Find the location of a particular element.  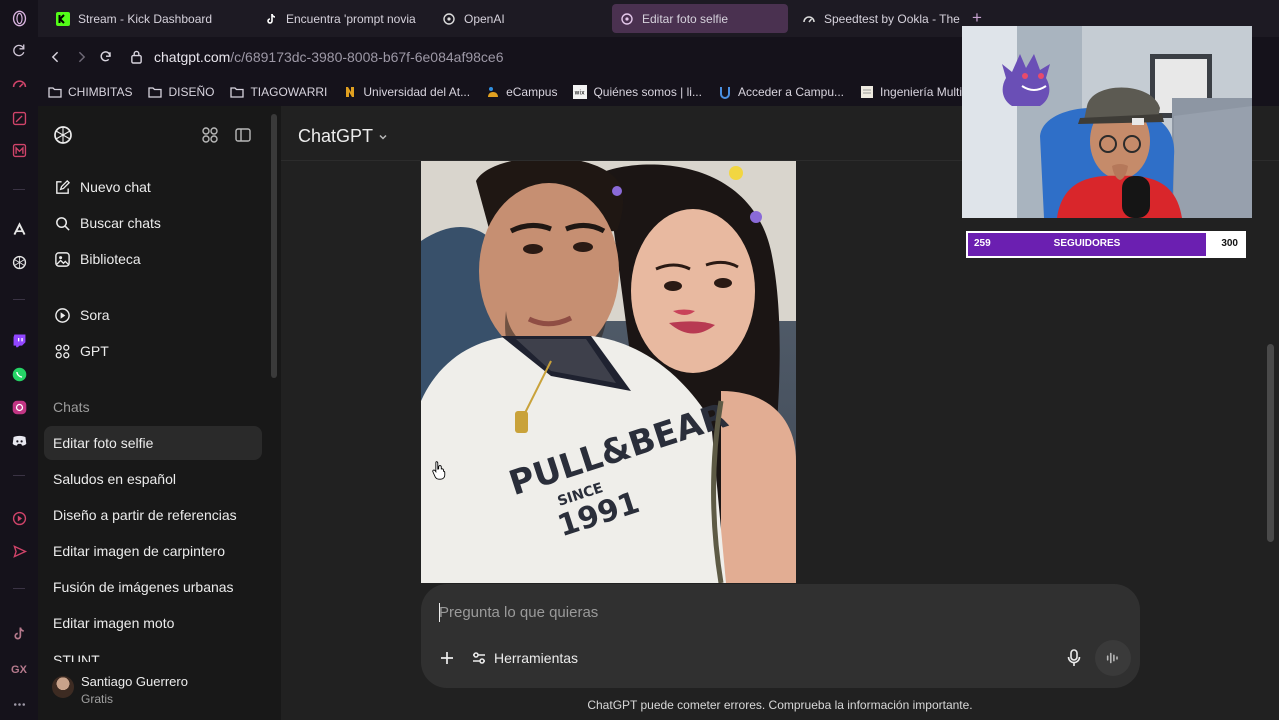

opera-logo-icon is located at coordinates (19, 18).